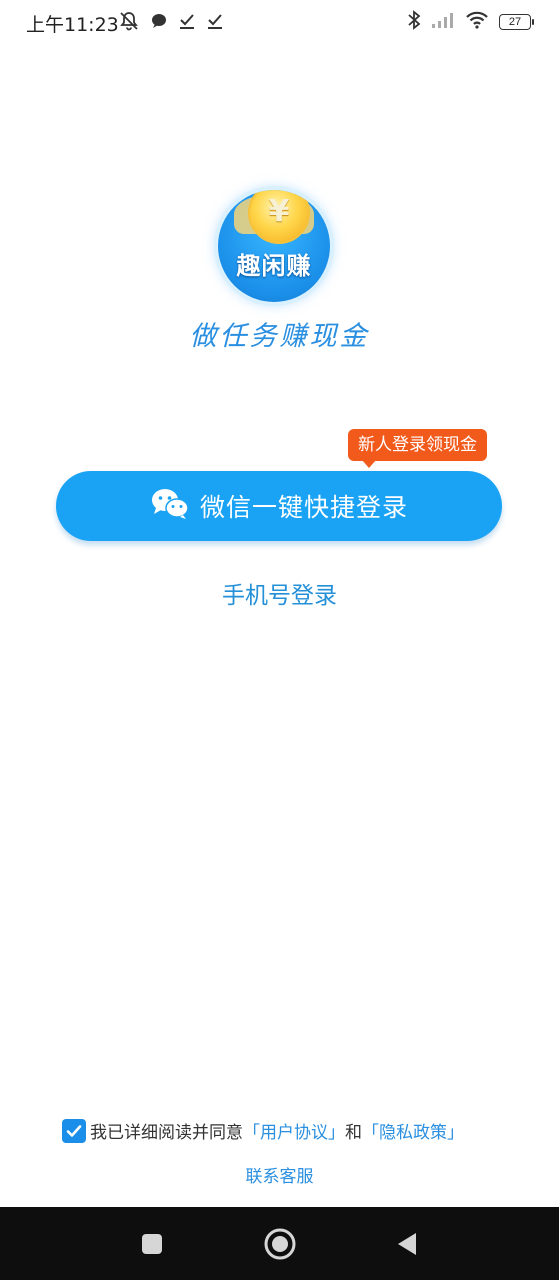 This screenshot has width=559, height=1280. Describe the element at coordinates (279, 22) in the screenshot. I see `status-bar: 上午11:23 27` at that location.